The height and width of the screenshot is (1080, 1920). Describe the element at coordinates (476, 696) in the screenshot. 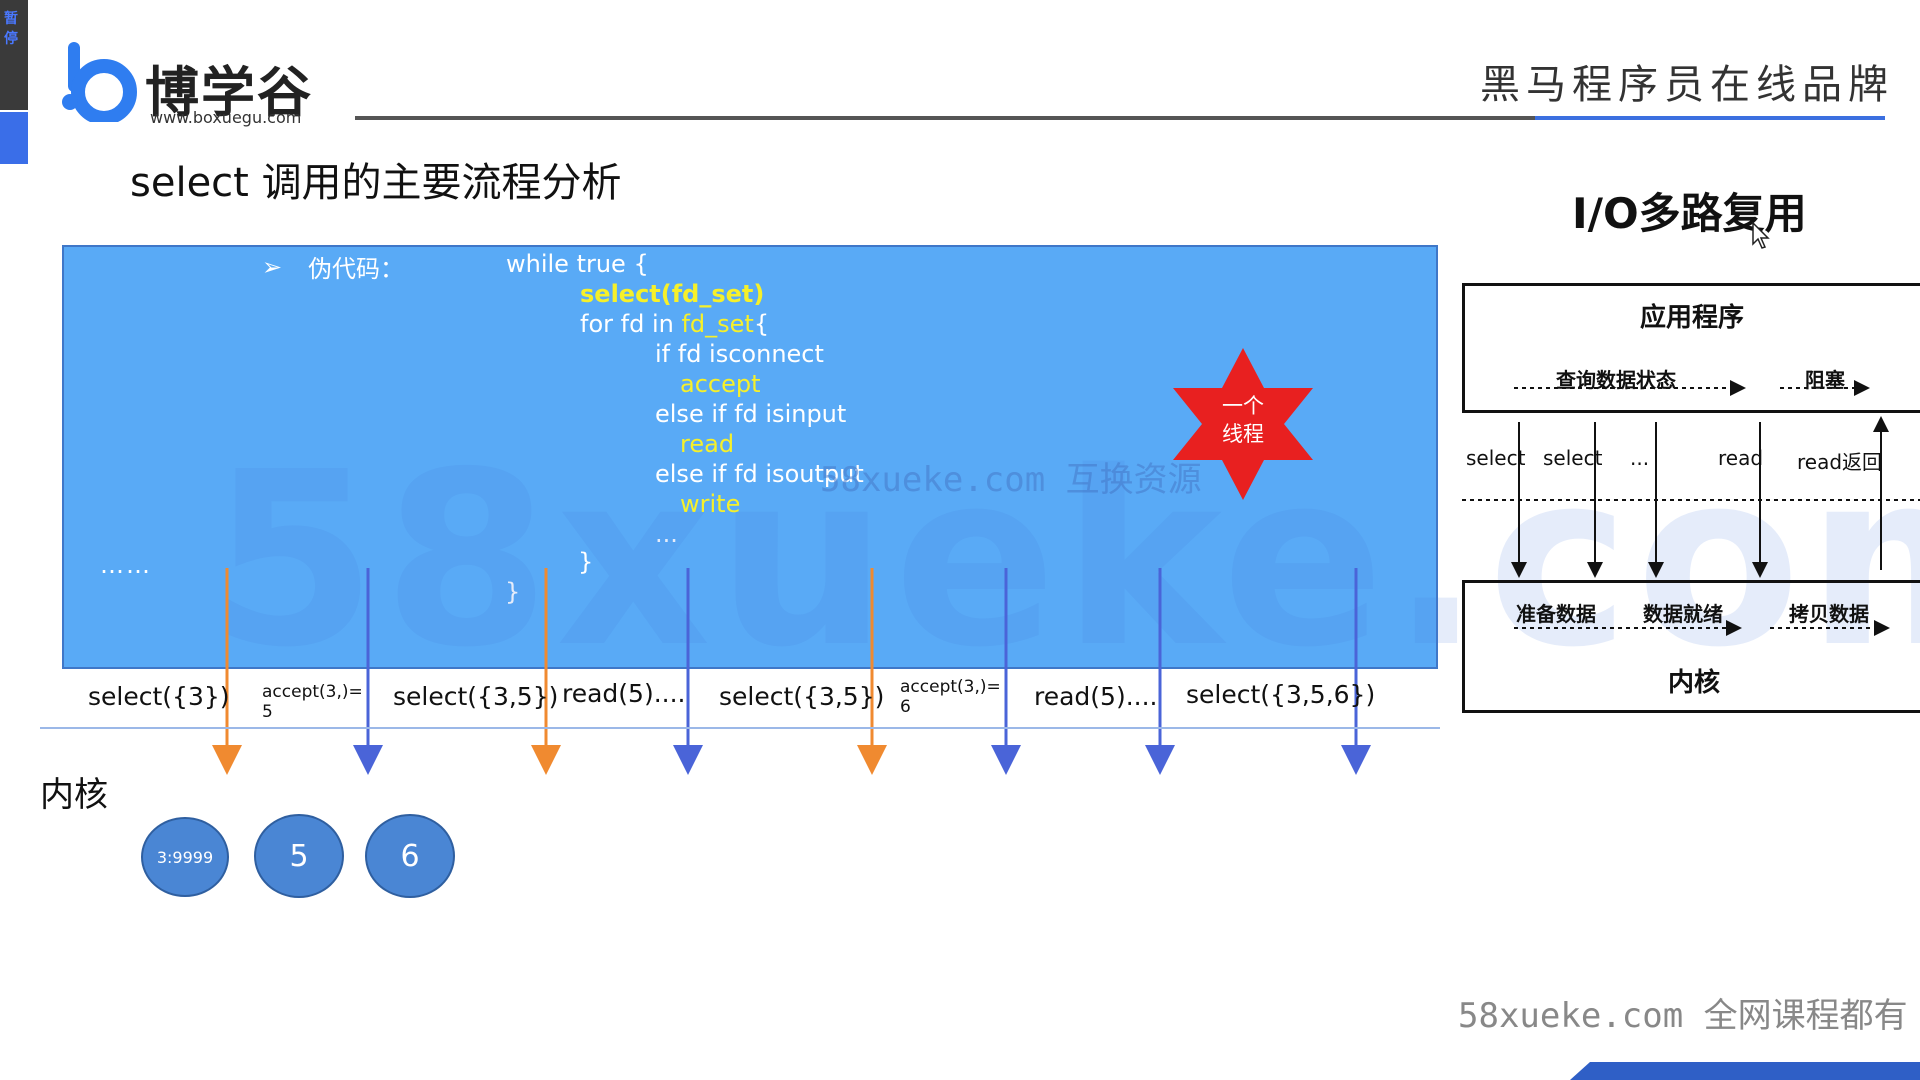

I see `timeline-call-3: select({3,5})` at that location.